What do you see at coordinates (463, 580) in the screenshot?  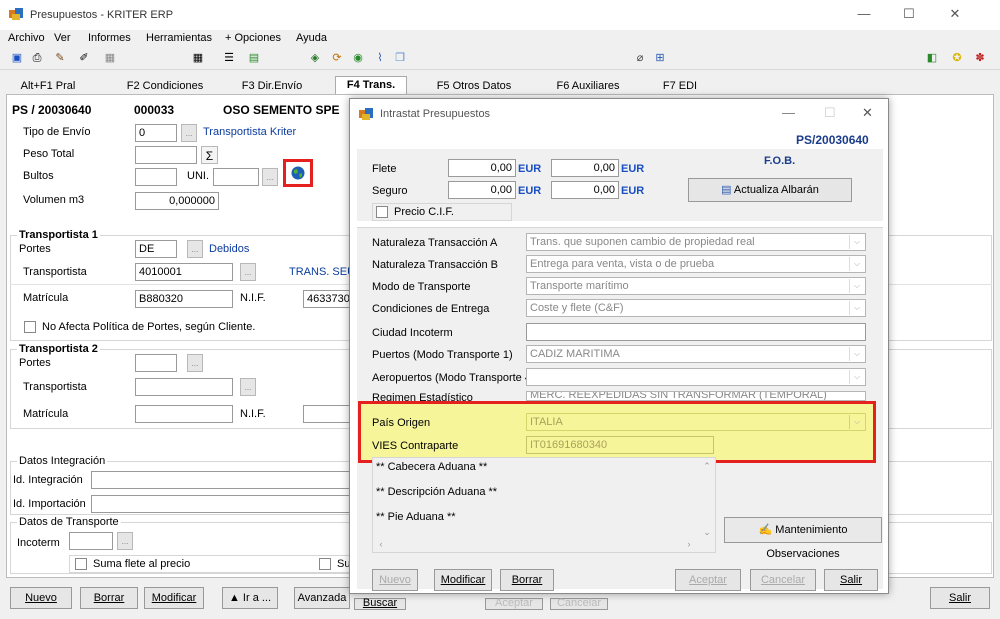 I see `dialog-modificar-button: Modificar` at bounding box center [463, 580].